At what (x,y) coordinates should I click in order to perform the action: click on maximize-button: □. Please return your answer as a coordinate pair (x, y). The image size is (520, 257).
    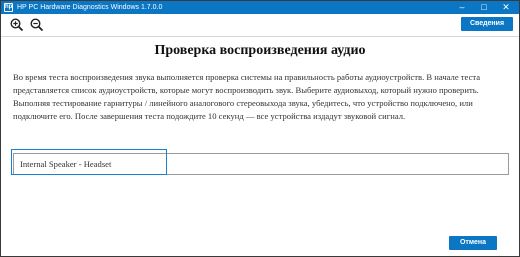
    Looking at the image, I should click on (484, 7).